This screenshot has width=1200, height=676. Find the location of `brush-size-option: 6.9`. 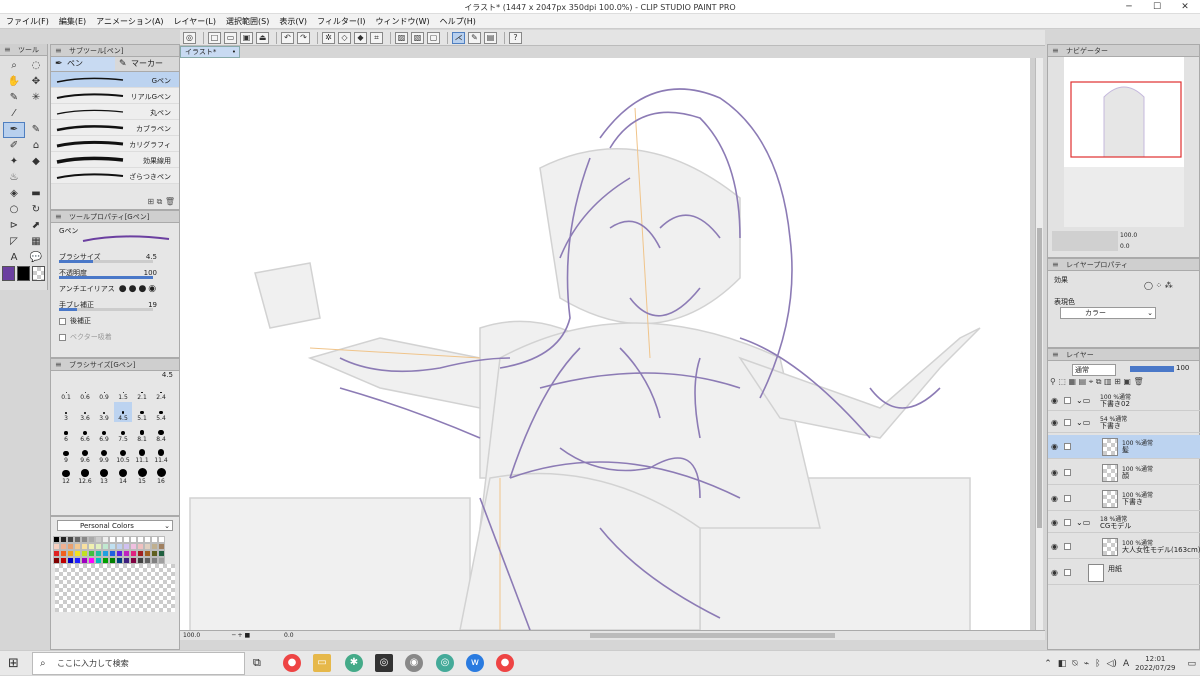

brush-size-option: 6.9 is located at coordinates (104, 433).